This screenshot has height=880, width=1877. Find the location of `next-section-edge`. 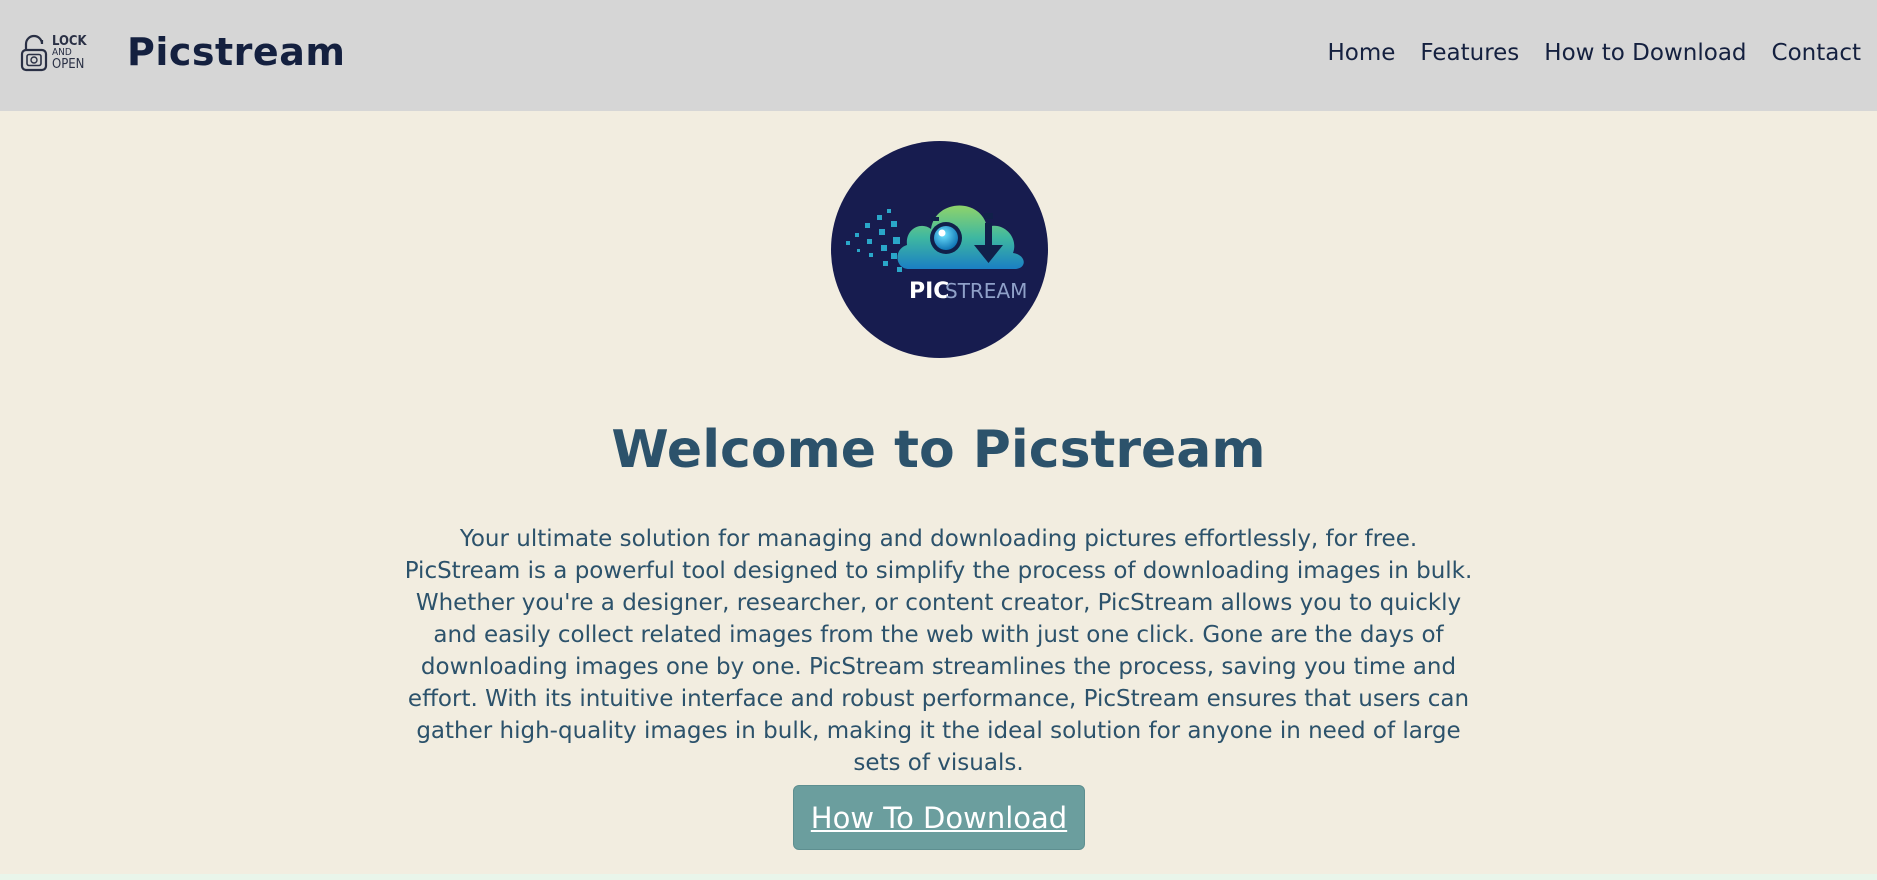

next-section-edge is located at coordinates (938, 877).